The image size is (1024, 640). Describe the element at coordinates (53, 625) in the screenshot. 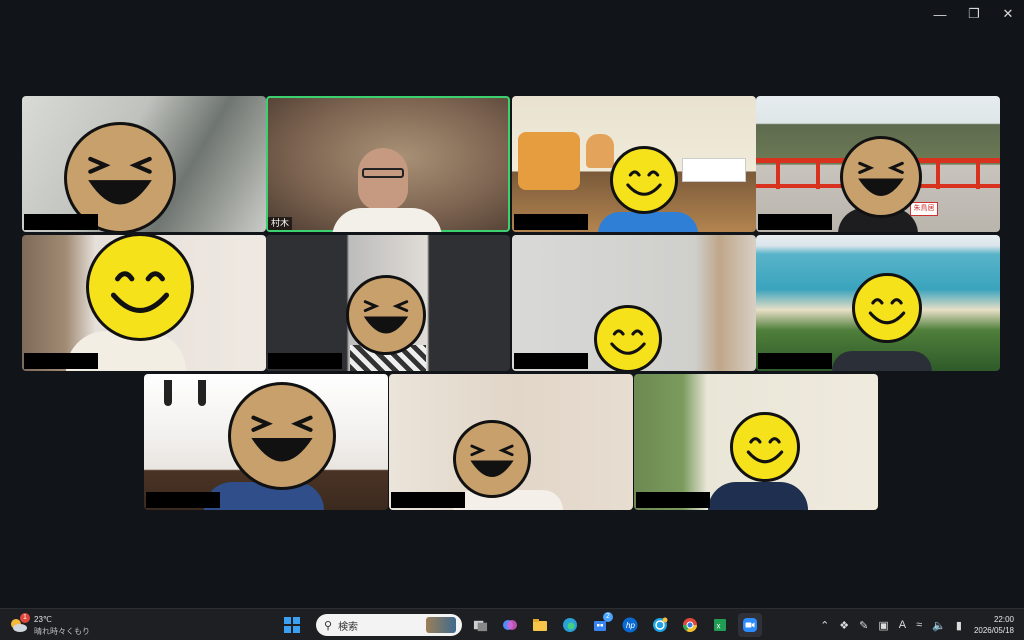

I see `weather-widget: 1 23℃ 晴れ時々くもり` at that location.